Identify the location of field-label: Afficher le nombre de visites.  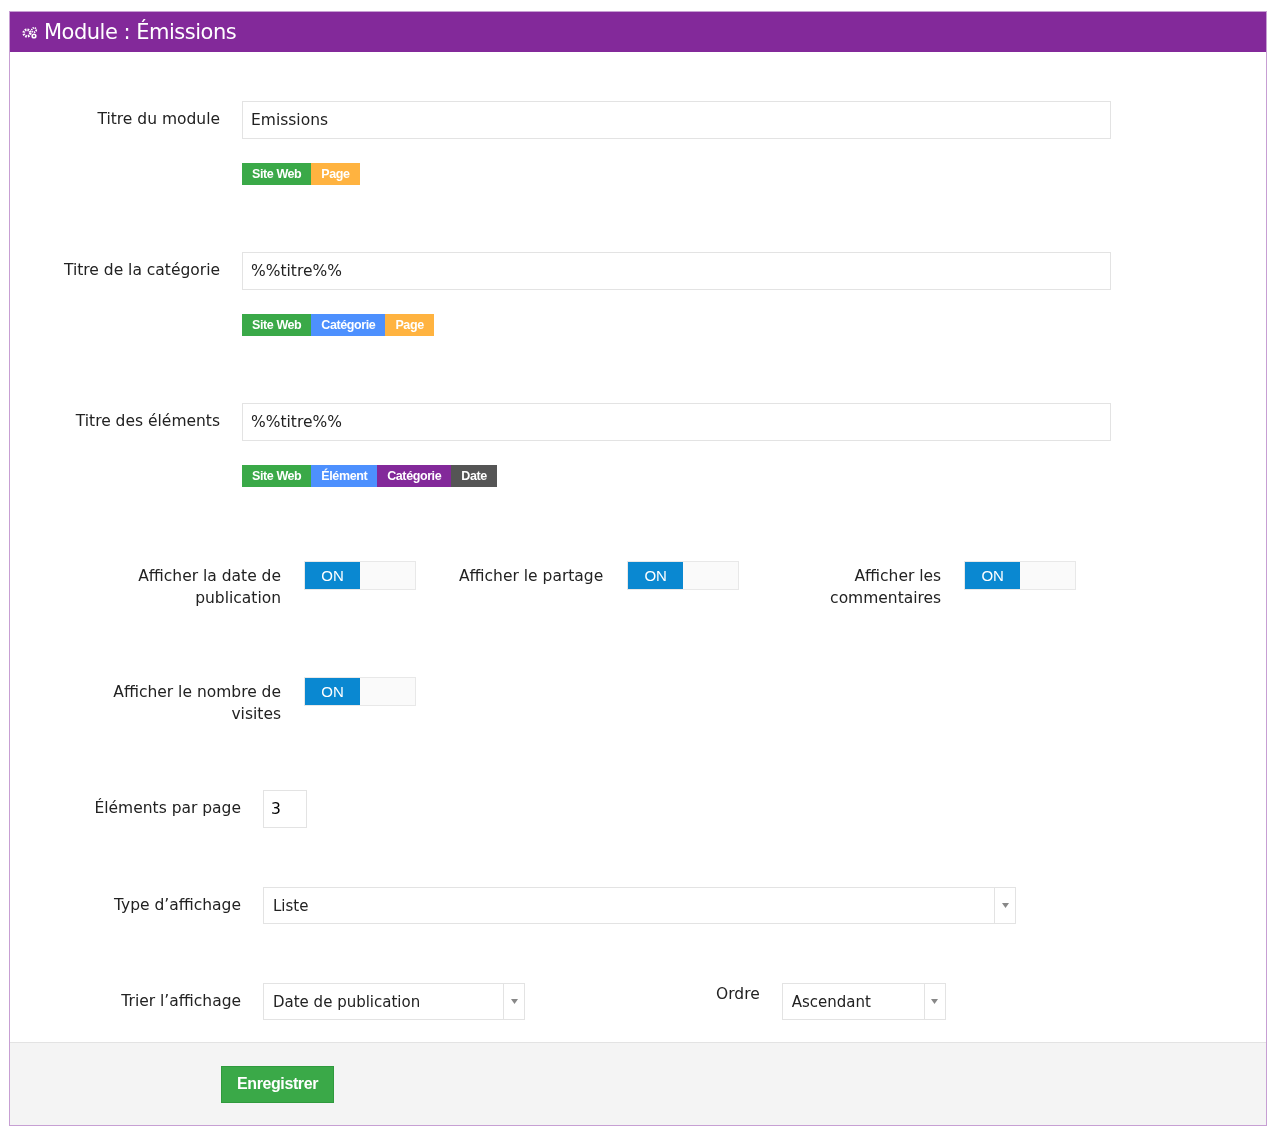
(196, 703).